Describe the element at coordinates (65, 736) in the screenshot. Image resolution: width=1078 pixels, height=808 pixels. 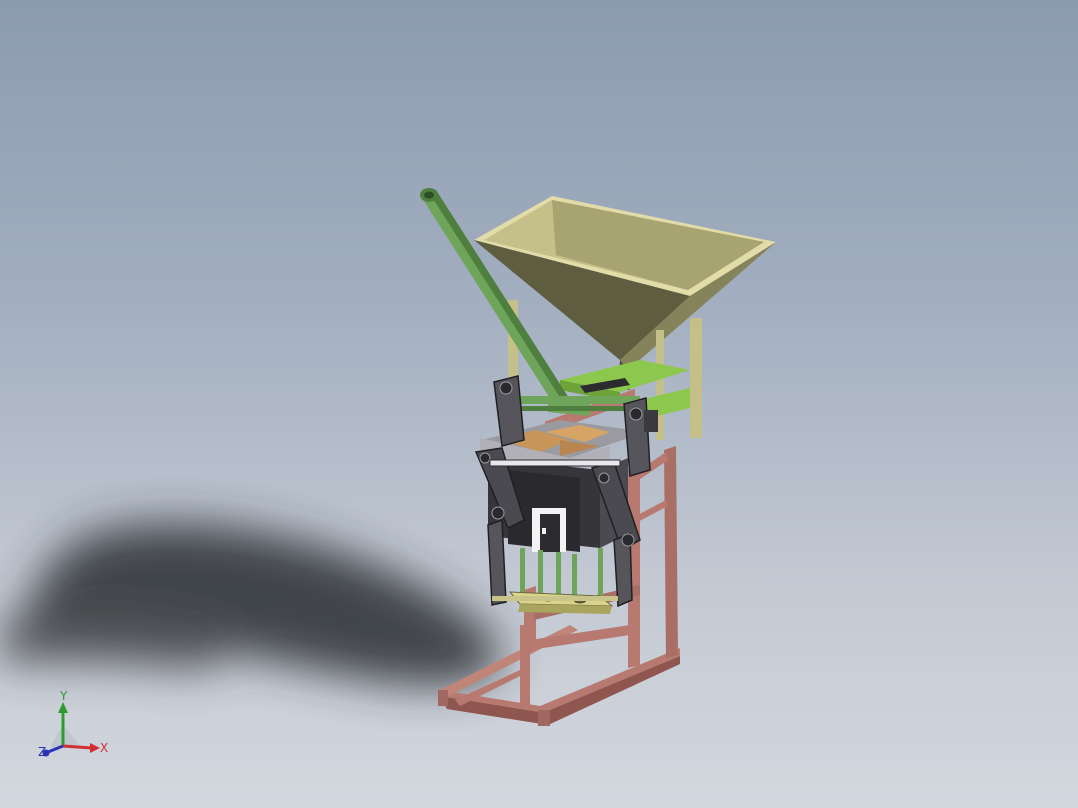
I see `triad-plane` at that location.